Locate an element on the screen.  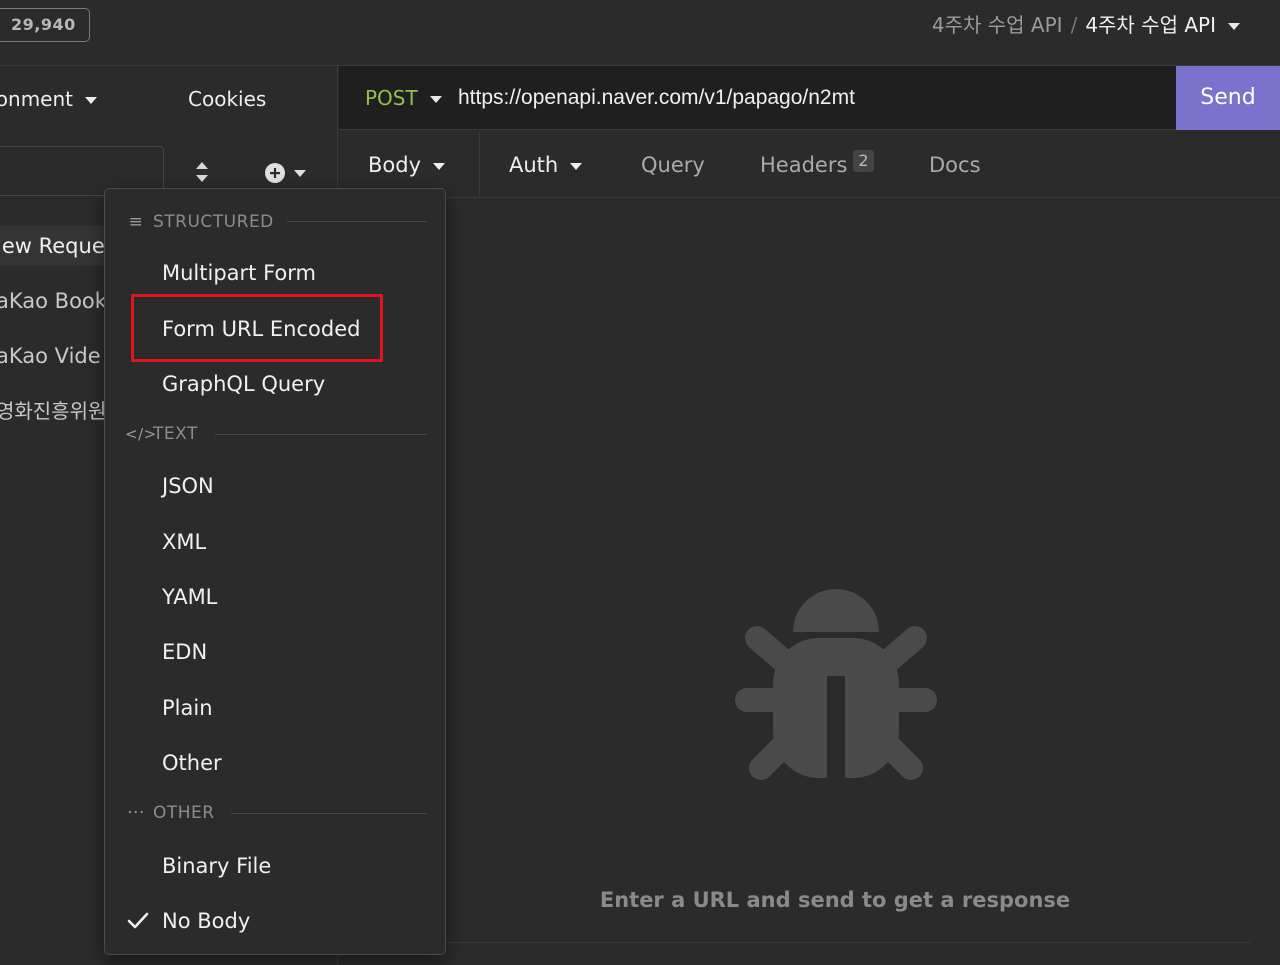
environment-label: ronment is located at coordinates (36, 99).